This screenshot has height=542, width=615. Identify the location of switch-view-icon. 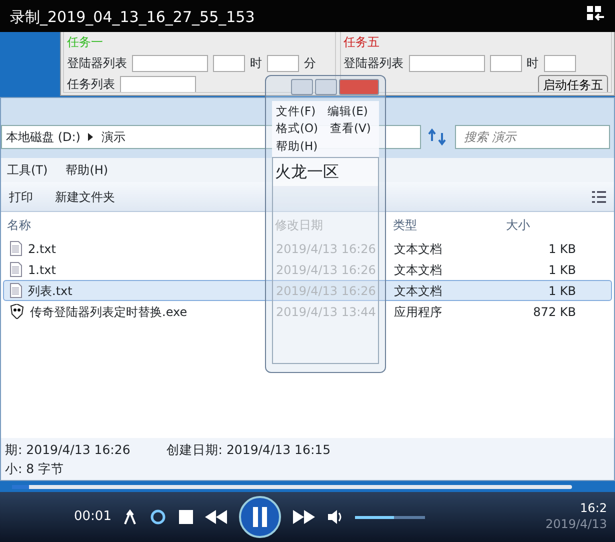
(596, 14).